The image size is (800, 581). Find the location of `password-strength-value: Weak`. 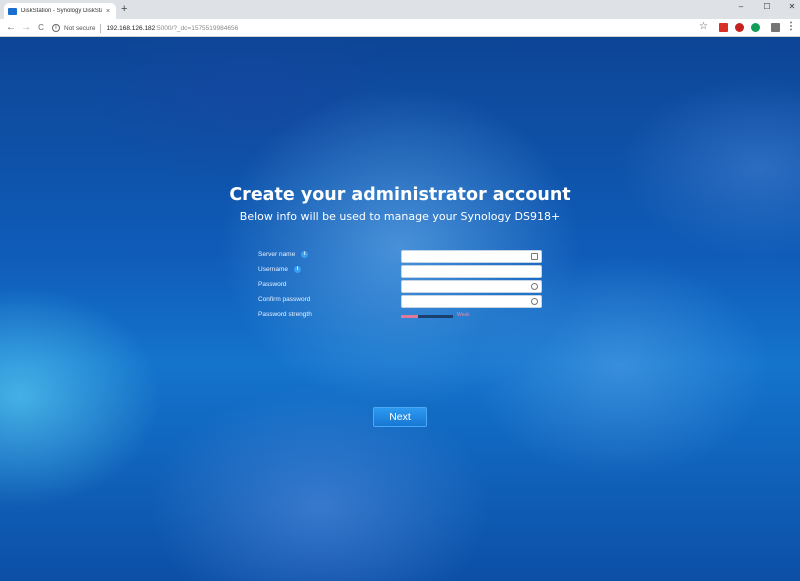

password-strength-value: Weak is located at coordinates (463, 315).